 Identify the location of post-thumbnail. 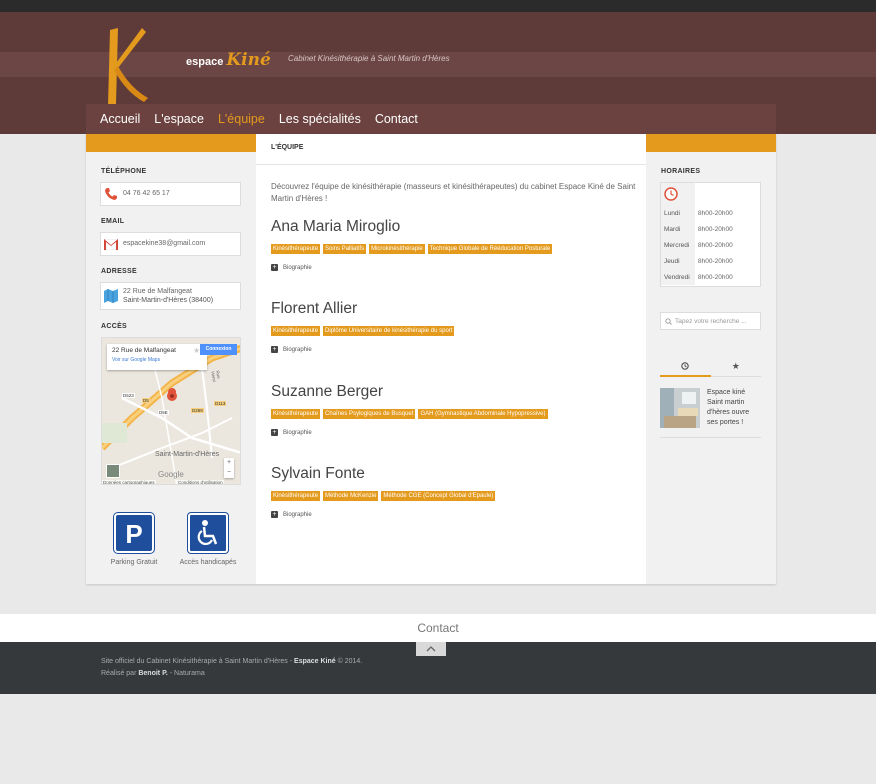
(680, 408).